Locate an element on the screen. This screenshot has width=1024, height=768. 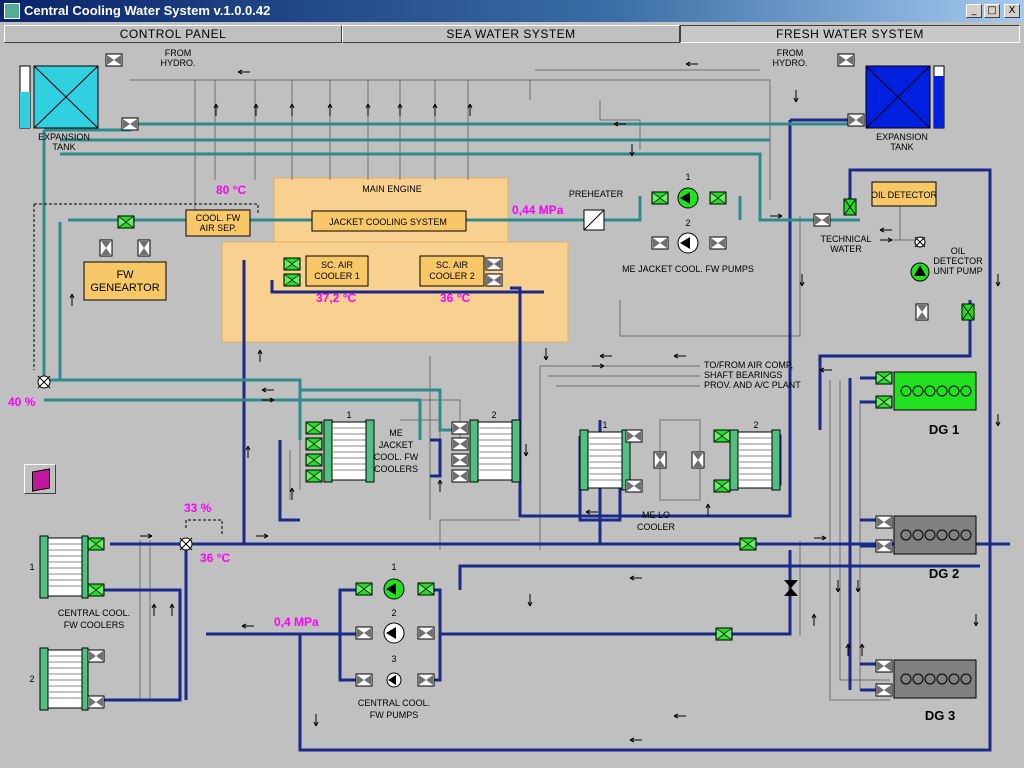
valve-dg1-in is located at coordinates (884, 378).